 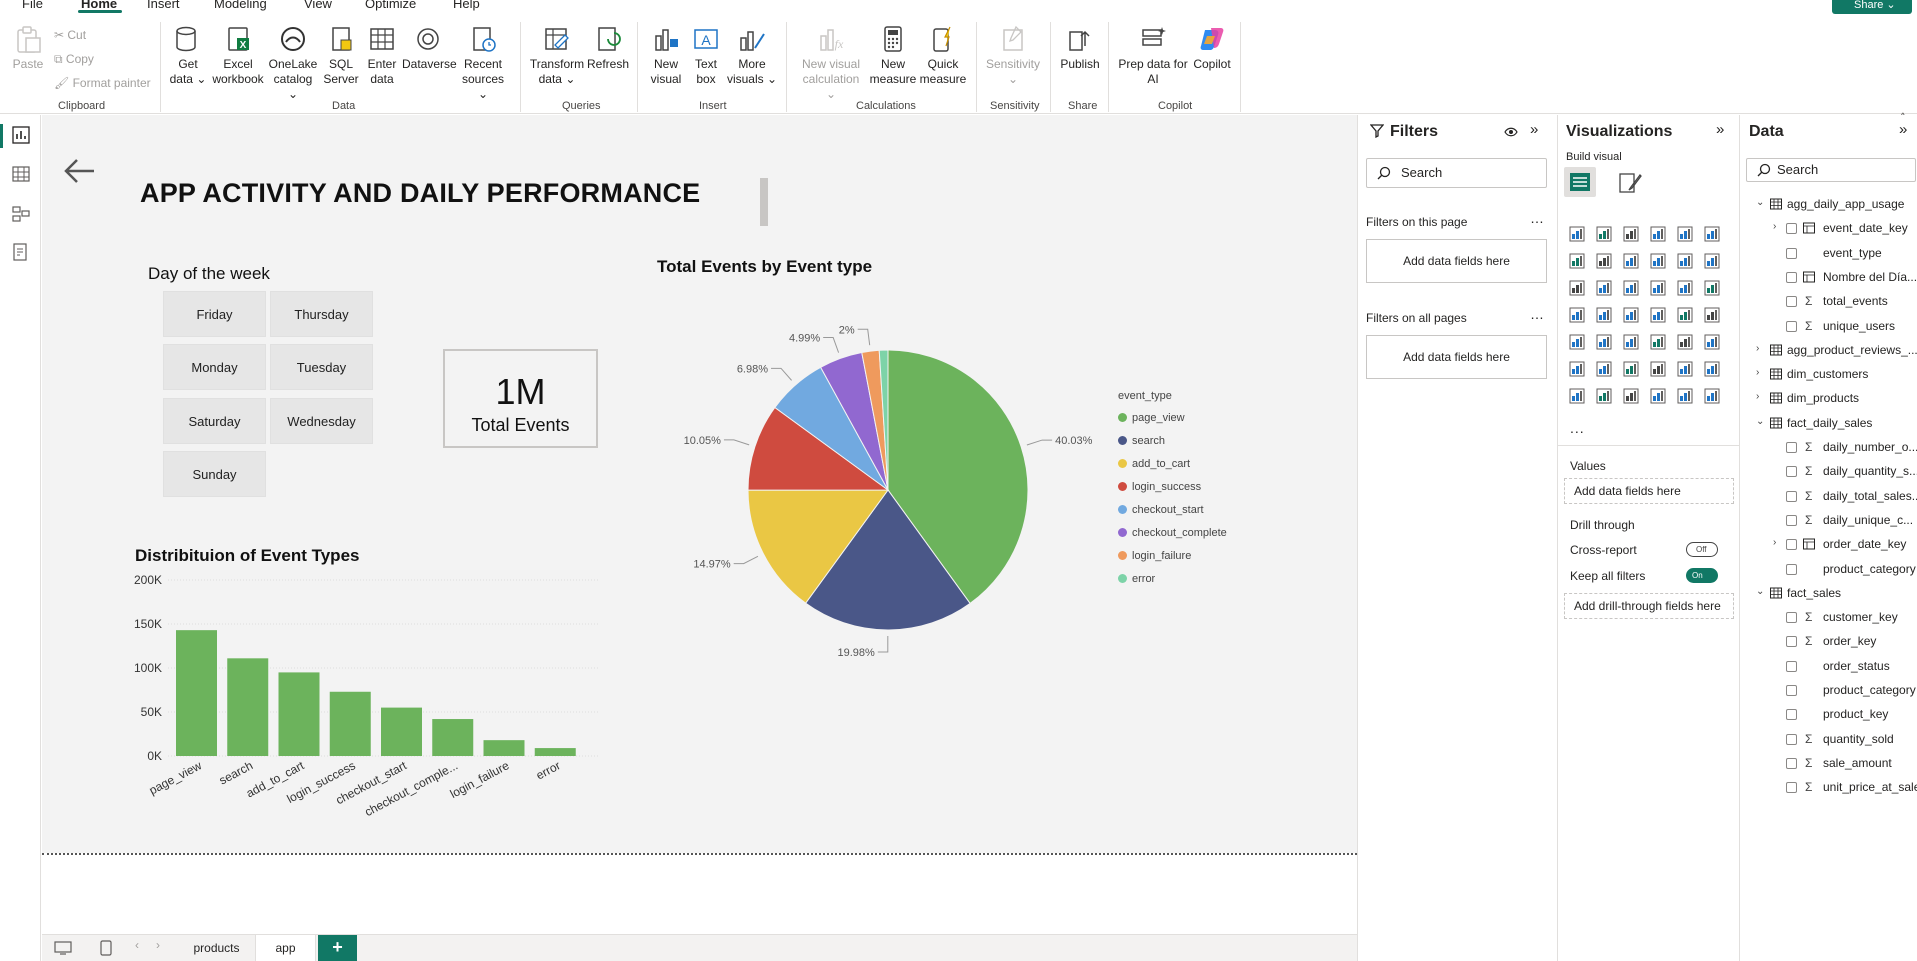 I want to click on viz-stacked-bar-icon, so click(x=1577, y=234).